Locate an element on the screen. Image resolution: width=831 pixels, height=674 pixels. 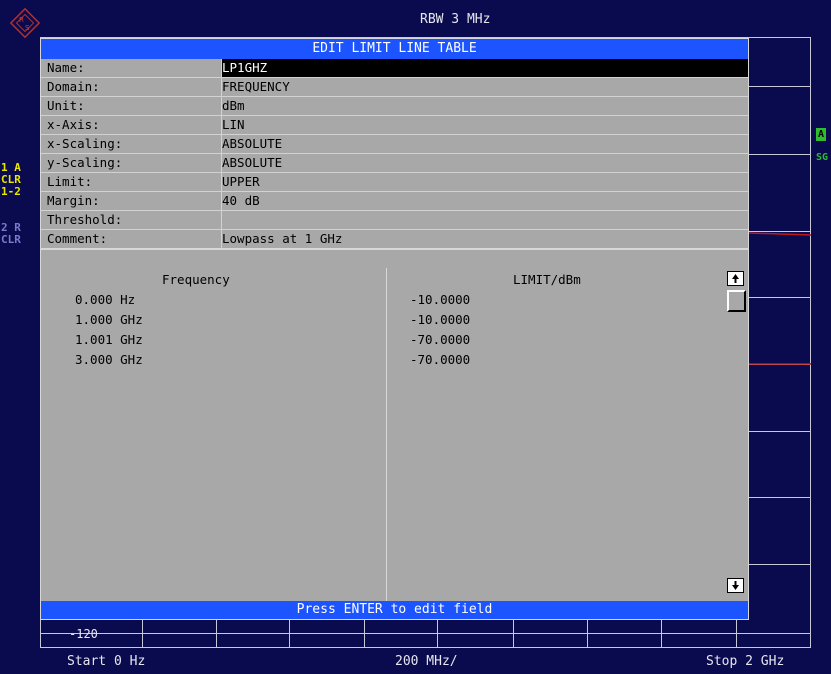
sgl-label: SG is located at coordinates (822, 157).